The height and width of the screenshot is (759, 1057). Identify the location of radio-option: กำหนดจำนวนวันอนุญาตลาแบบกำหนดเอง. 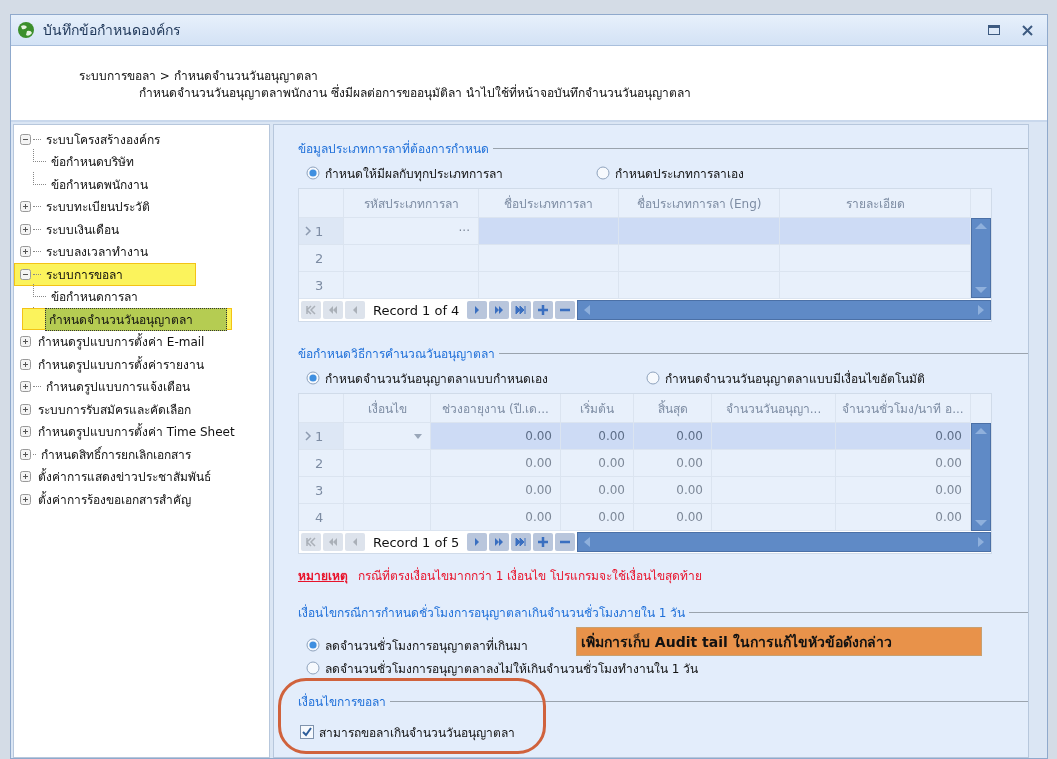
(476, 378).